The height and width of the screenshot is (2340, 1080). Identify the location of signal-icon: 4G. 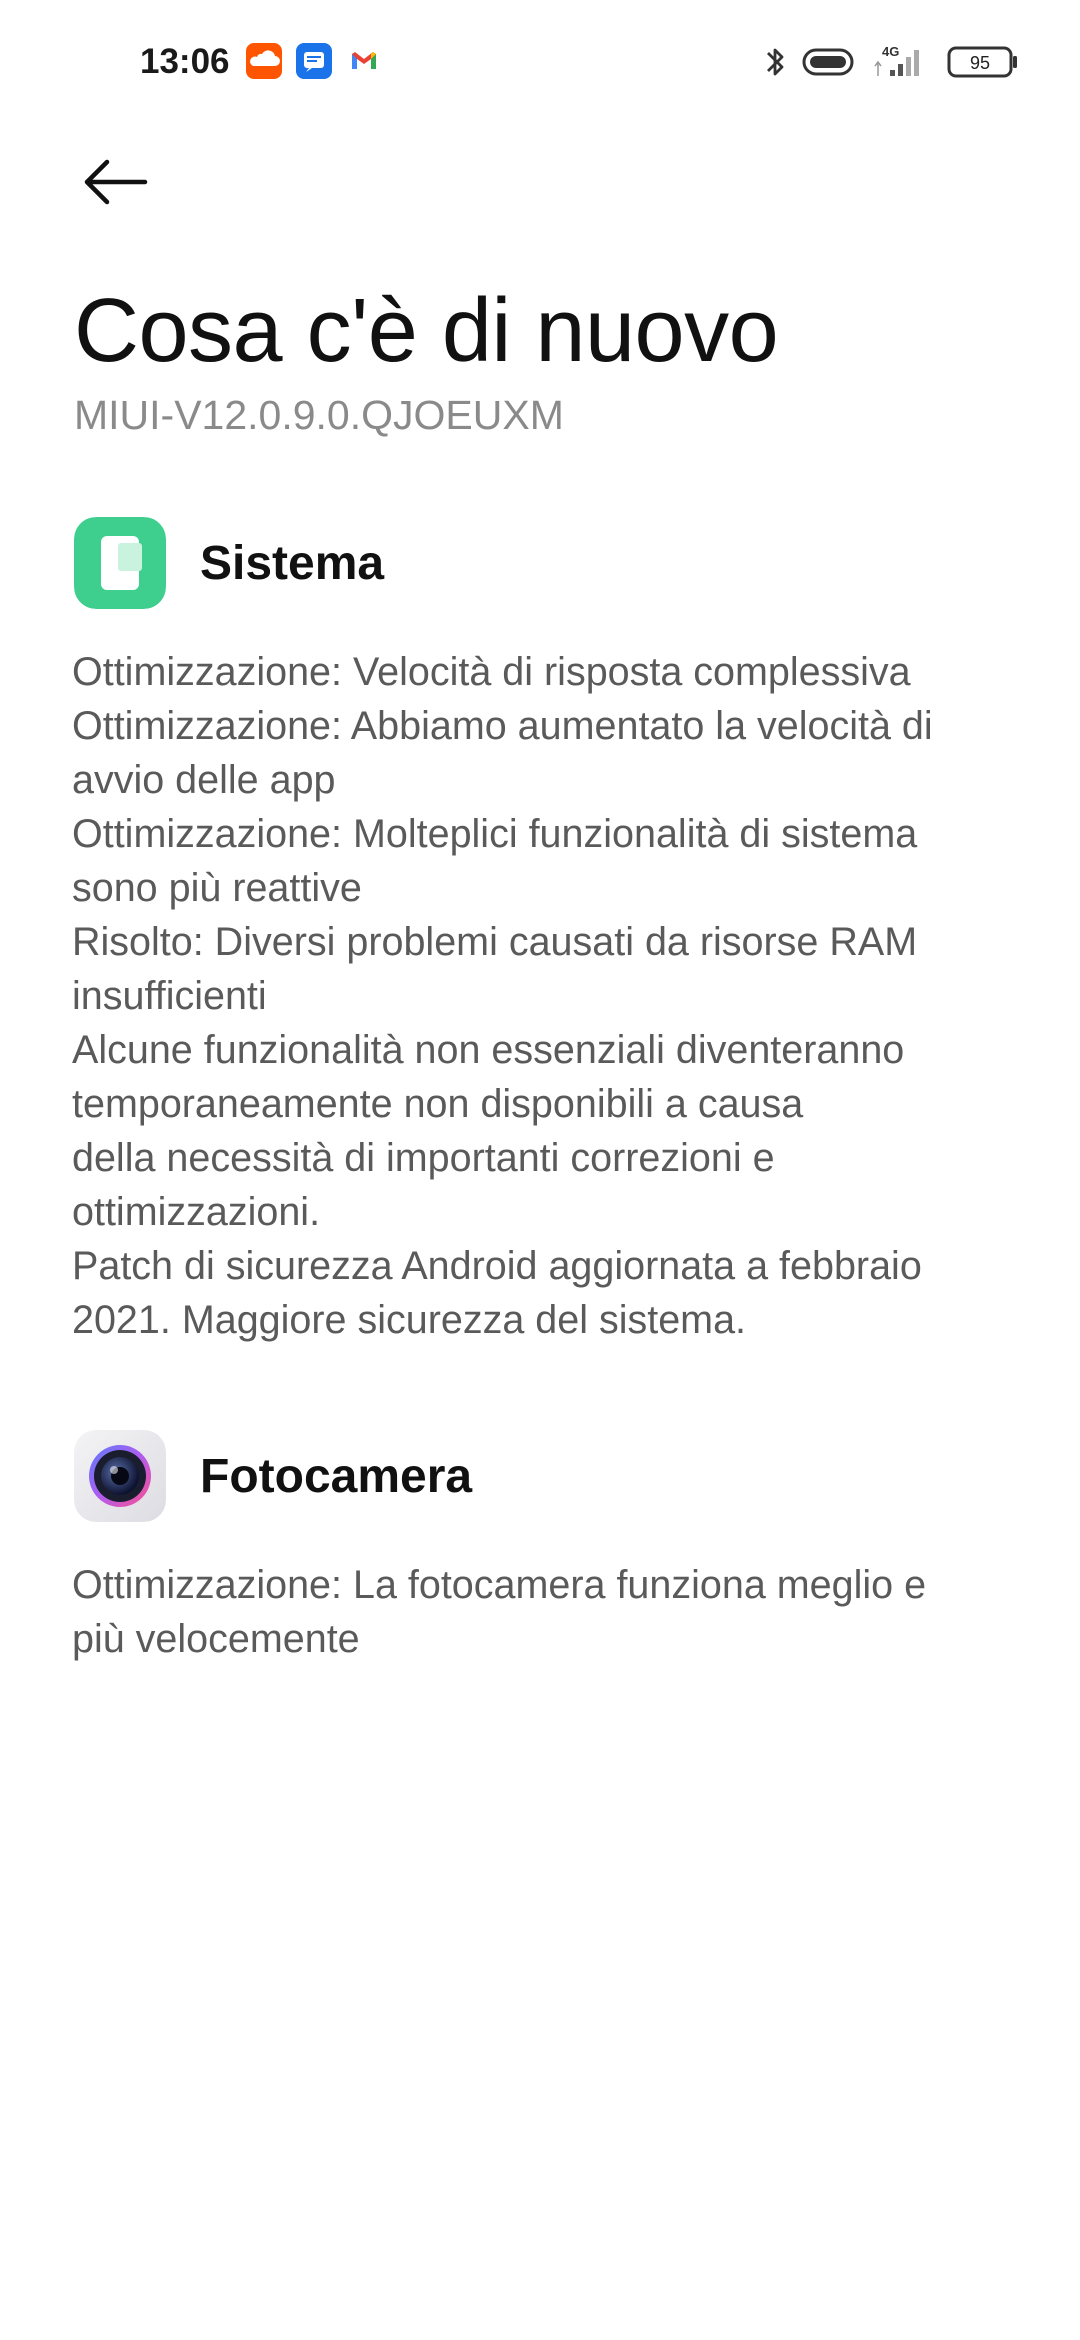
(902, 62).